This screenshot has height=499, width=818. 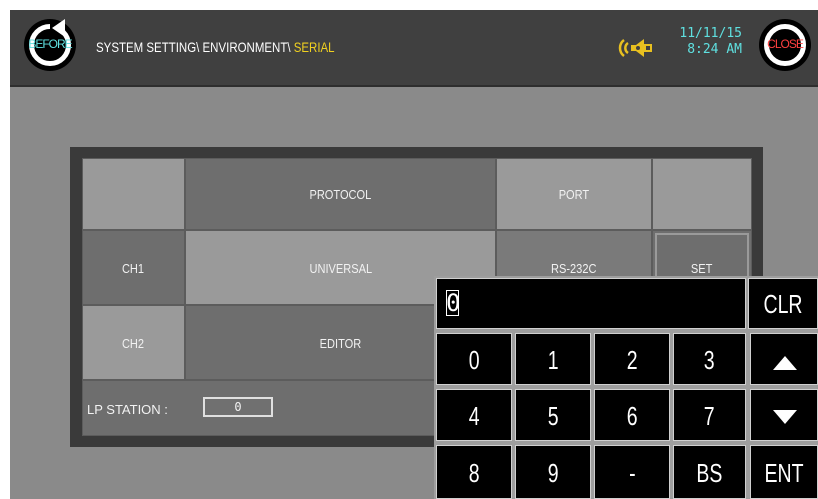 What do you see at coordinates (702, 194) in the screenshot?
I see `action-header` at bounding box center [702, 194].